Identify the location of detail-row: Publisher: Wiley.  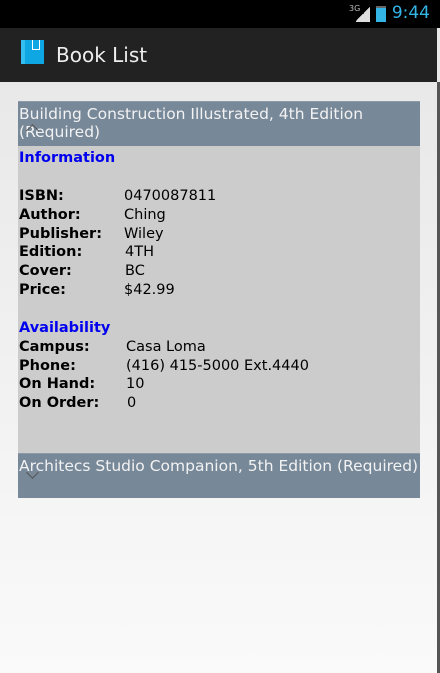
(219, 235).